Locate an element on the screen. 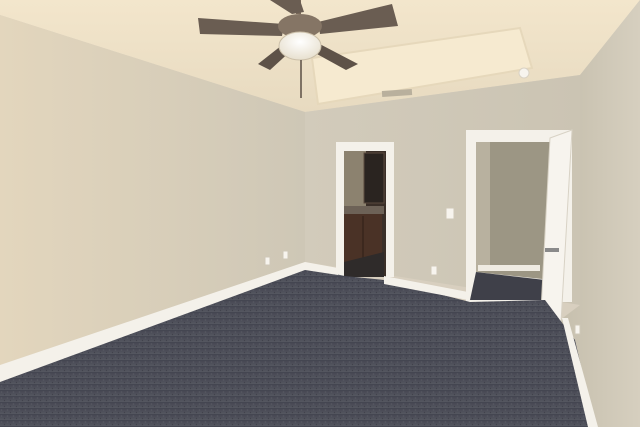  outlet-back-wall is located at coordinates (434, 270).